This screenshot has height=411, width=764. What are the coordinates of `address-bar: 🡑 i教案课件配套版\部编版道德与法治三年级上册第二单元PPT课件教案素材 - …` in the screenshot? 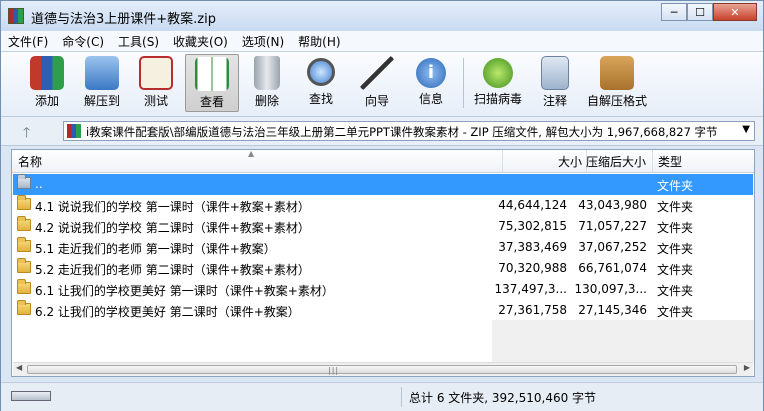 It's located at (382, 131).